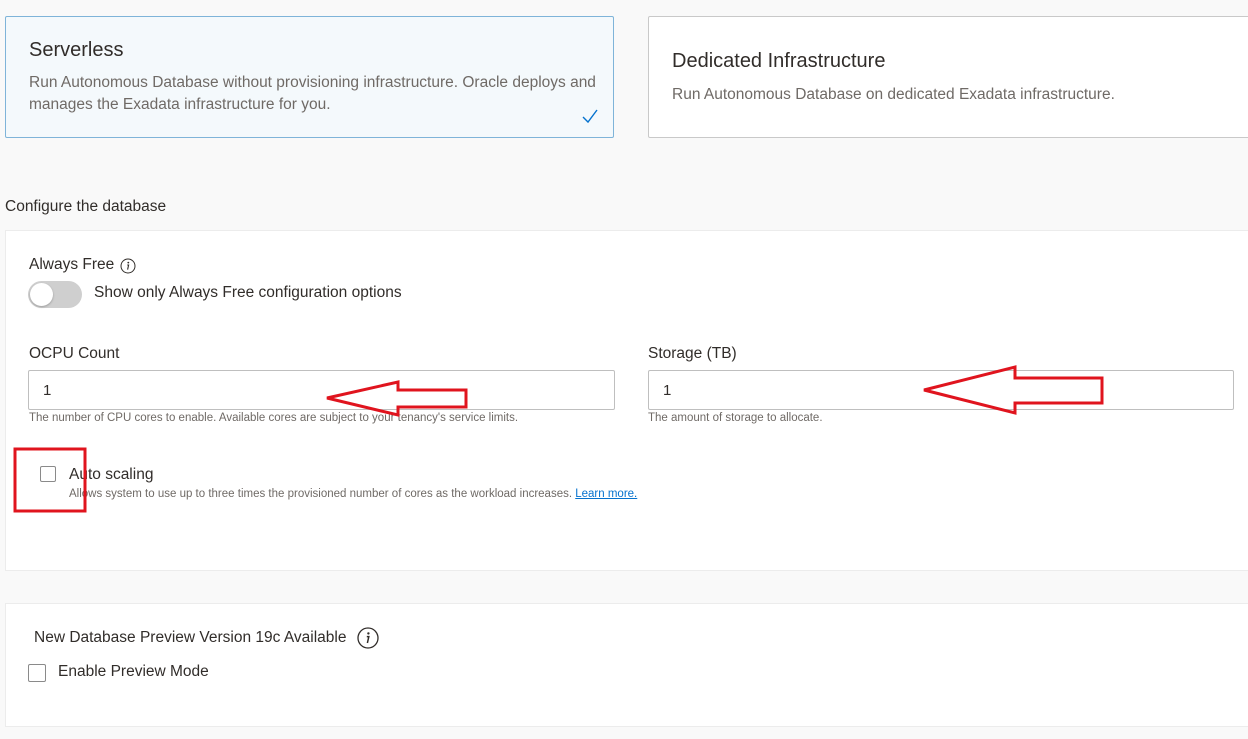  What do you see at coordinates (55, 294) in the screenshot?
I see `always-free-toggle` at bounding box center [55, 294].